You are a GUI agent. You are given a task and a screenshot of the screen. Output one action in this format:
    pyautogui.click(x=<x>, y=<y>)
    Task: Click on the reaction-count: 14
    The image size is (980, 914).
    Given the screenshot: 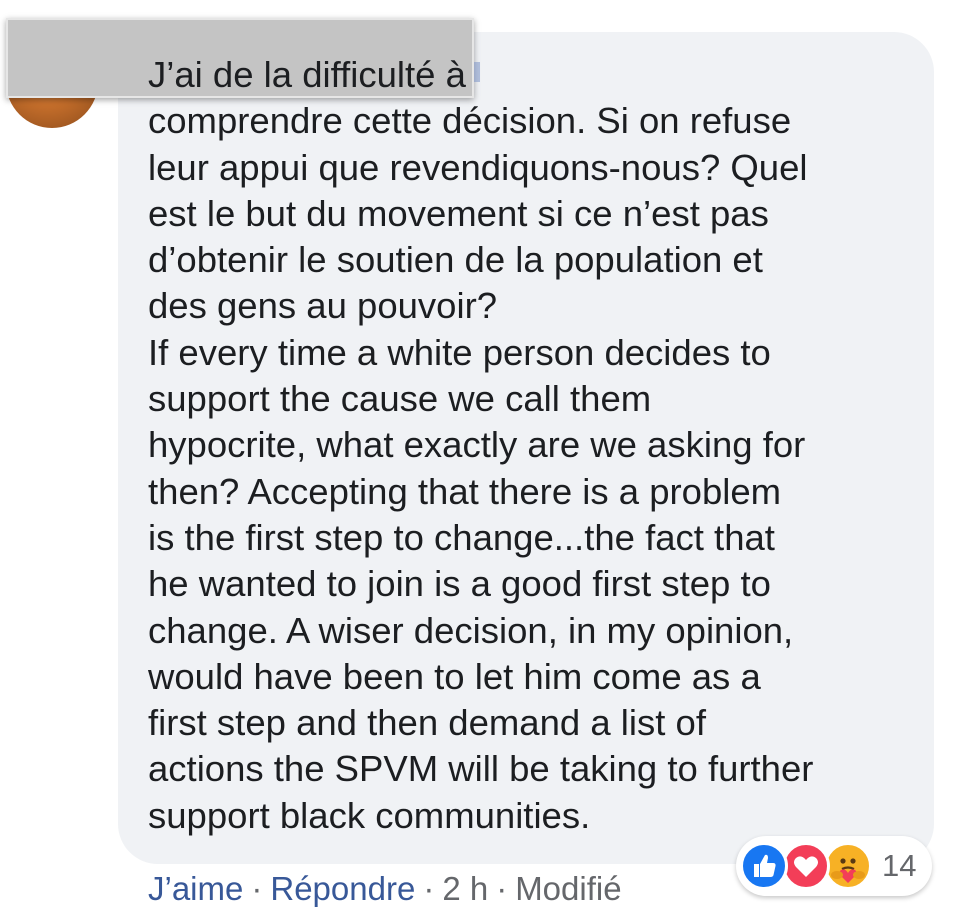 What is the action you would take?
    pyautogui.click(x=899, y=865)
    